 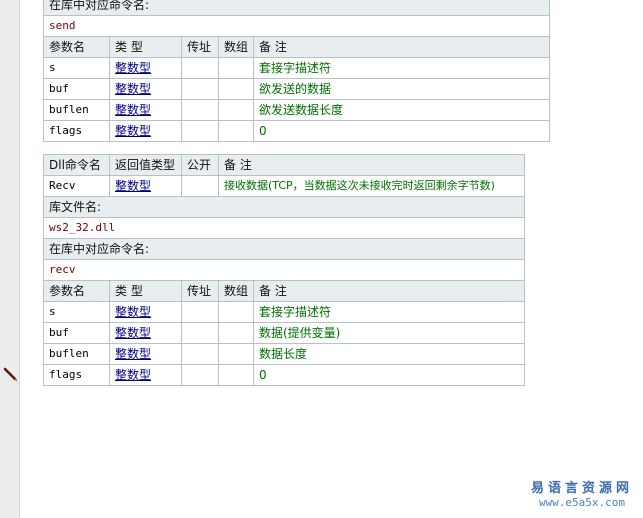 I want to click on return-type-cell: 整数型, so click(x=145, y=186).